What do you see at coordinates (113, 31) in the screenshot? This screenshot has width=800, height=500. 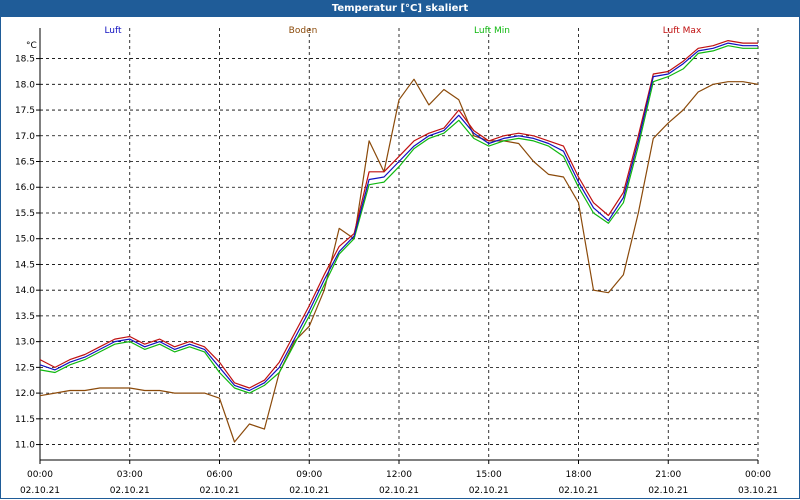 I see `legend-entry-luft: Luft` at bounding box center [113, 31].